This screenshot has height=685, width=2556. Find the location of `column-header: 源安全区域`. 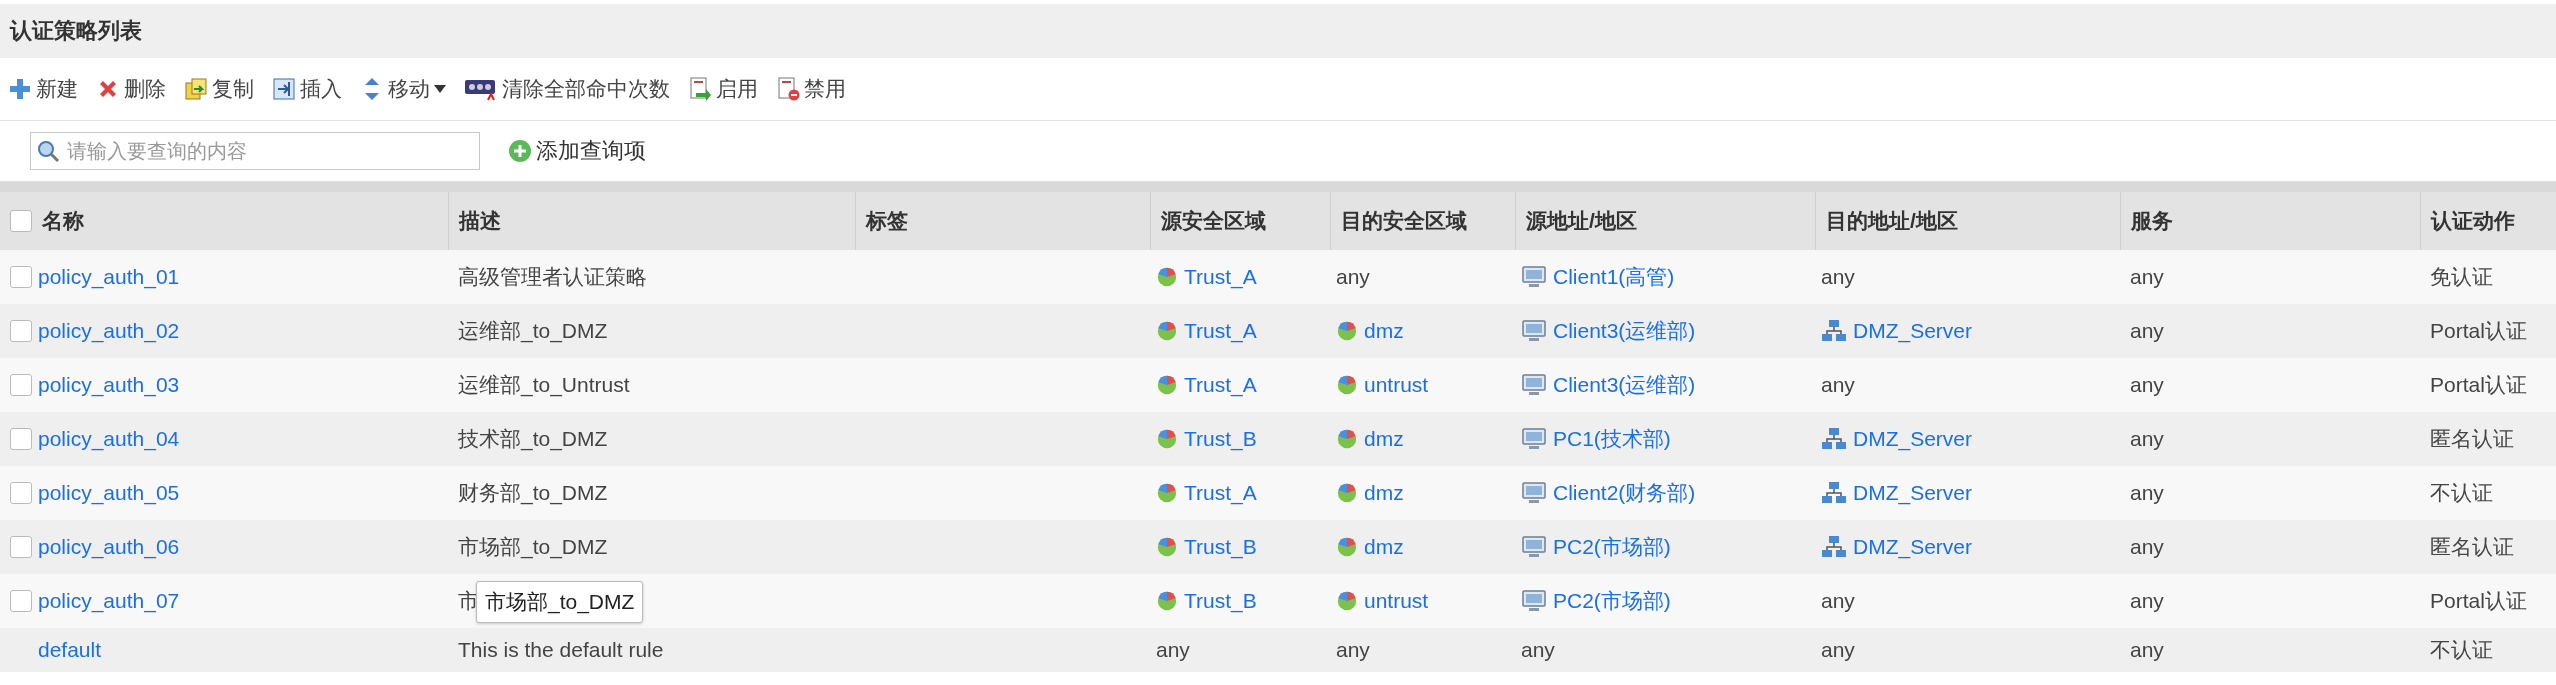

column-header: 源安全区域 is located at coordinates (1213, 221).